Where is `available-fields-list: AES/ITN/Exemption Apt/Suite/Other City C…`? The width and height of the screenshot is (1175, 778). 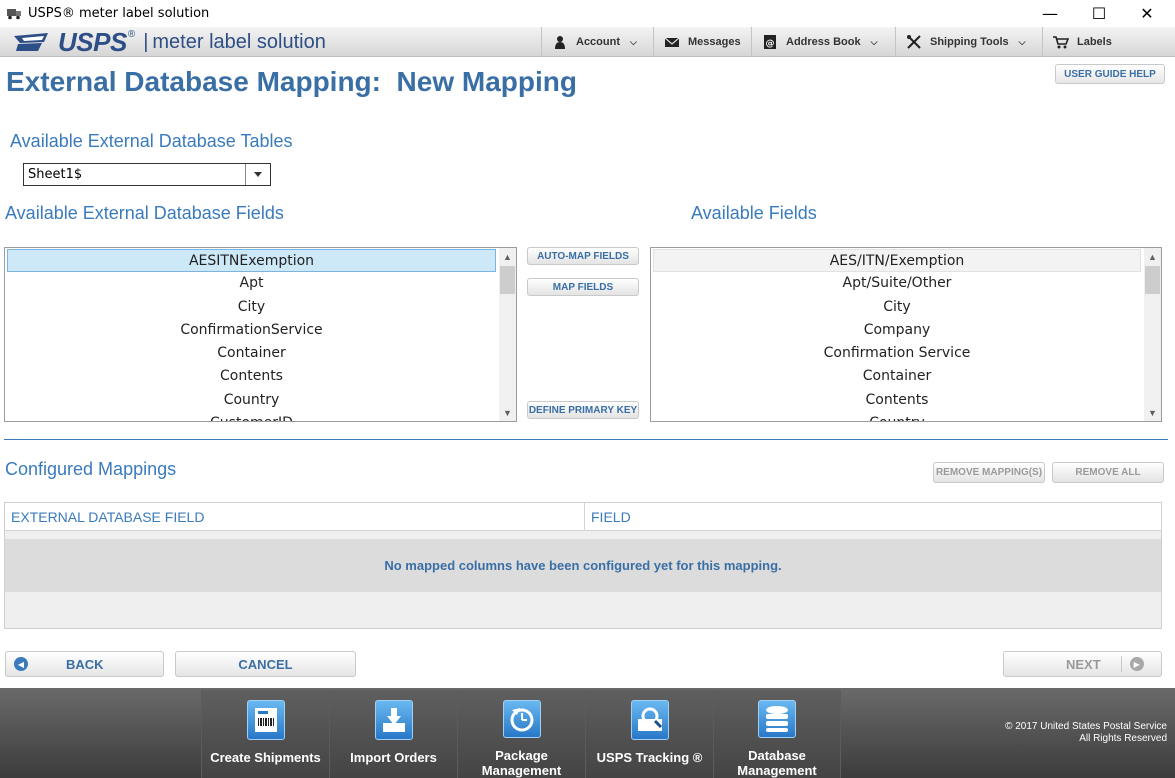
available-fields-list: AES/ITN/Exemption Apt/Suite/Other City C… is located at coordinates (906, 334).